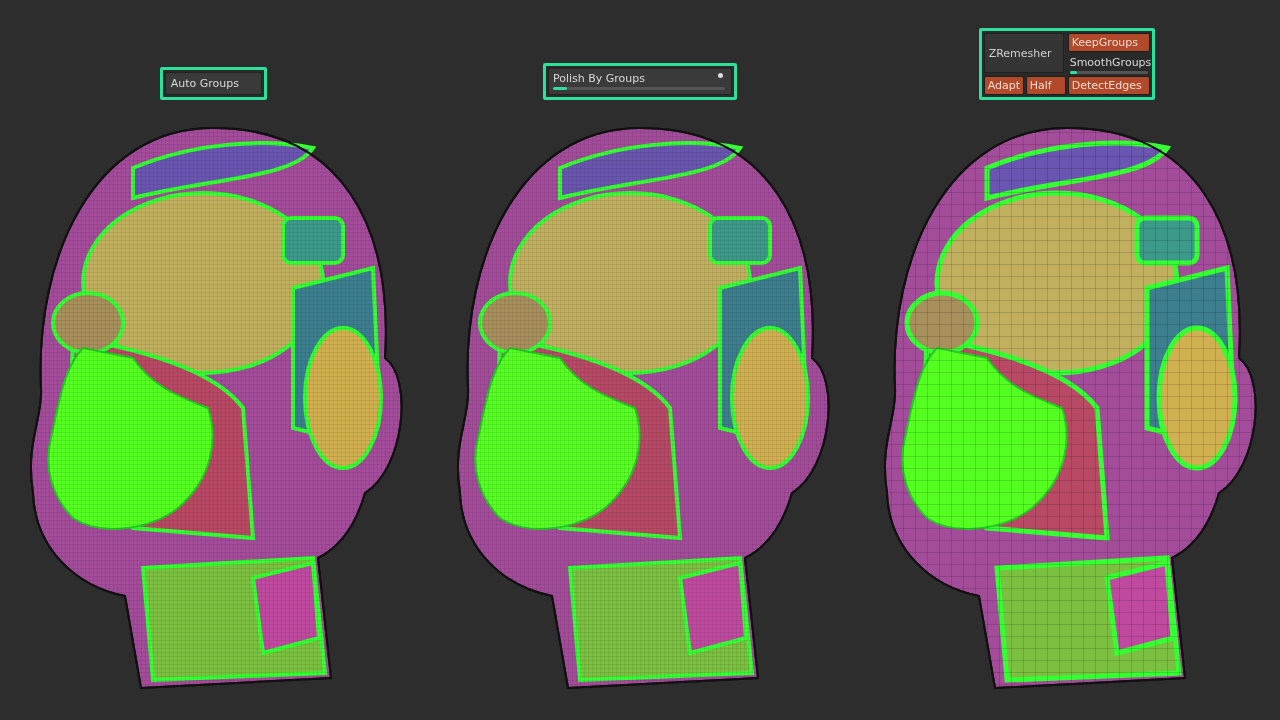  I want to click on zremesher-button: ZRemesher, so click(1023, 53).